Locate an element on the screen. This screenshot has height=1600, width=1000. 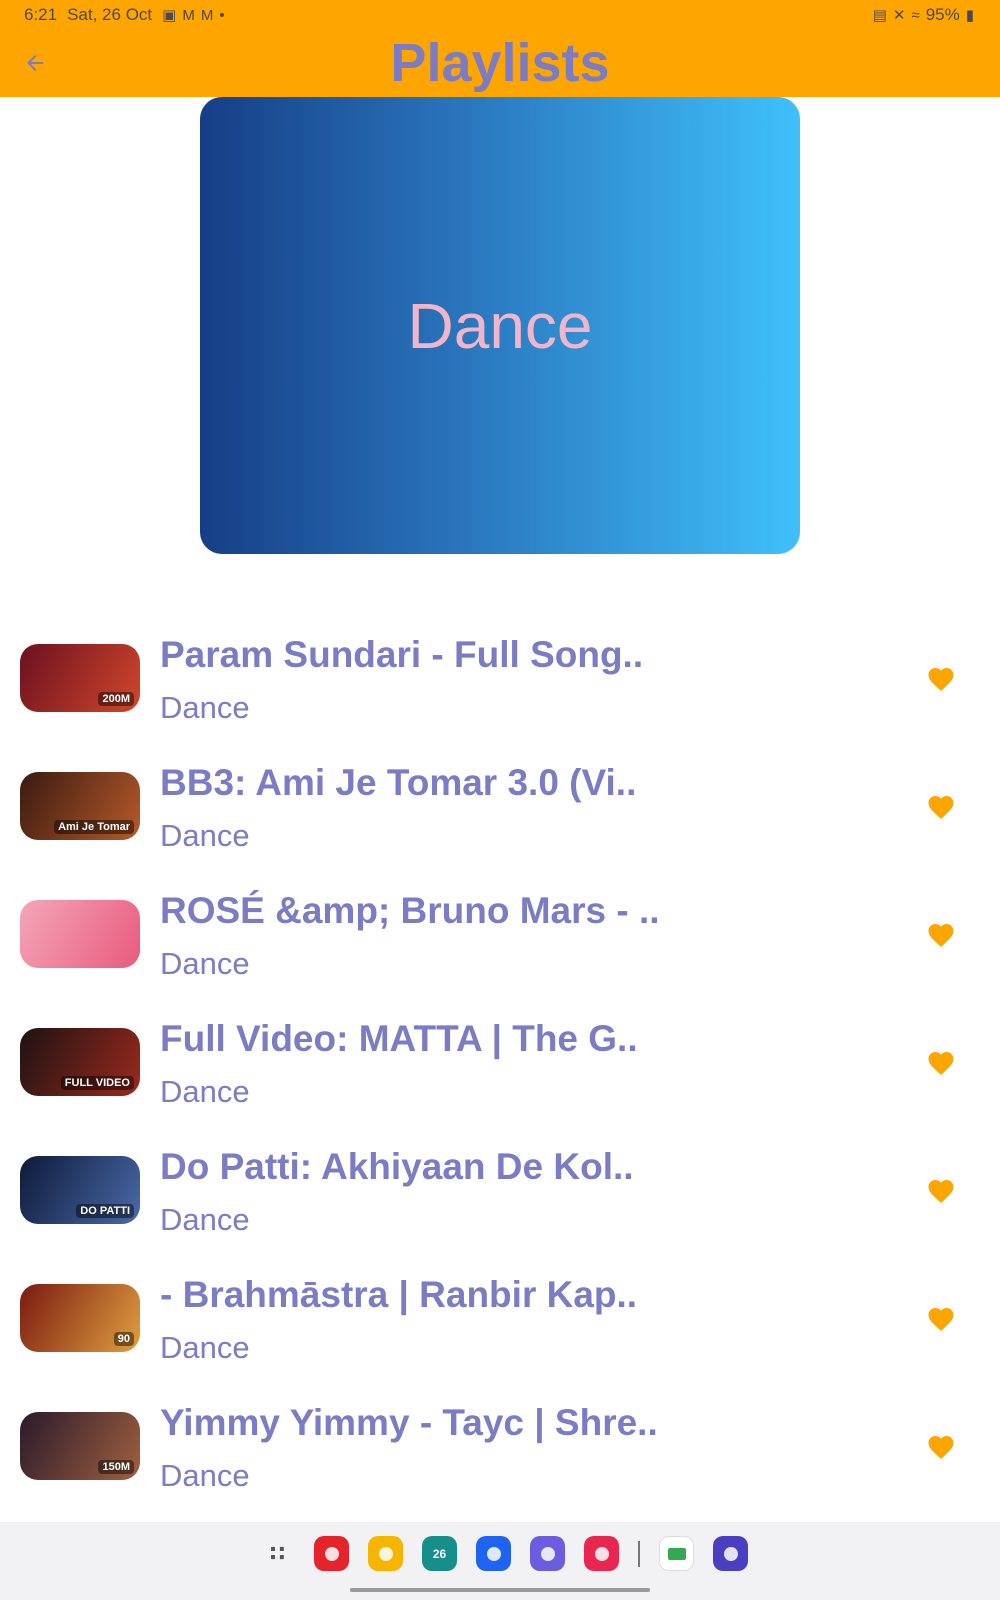
song-thumbnail is located at coordinates (80, 934).